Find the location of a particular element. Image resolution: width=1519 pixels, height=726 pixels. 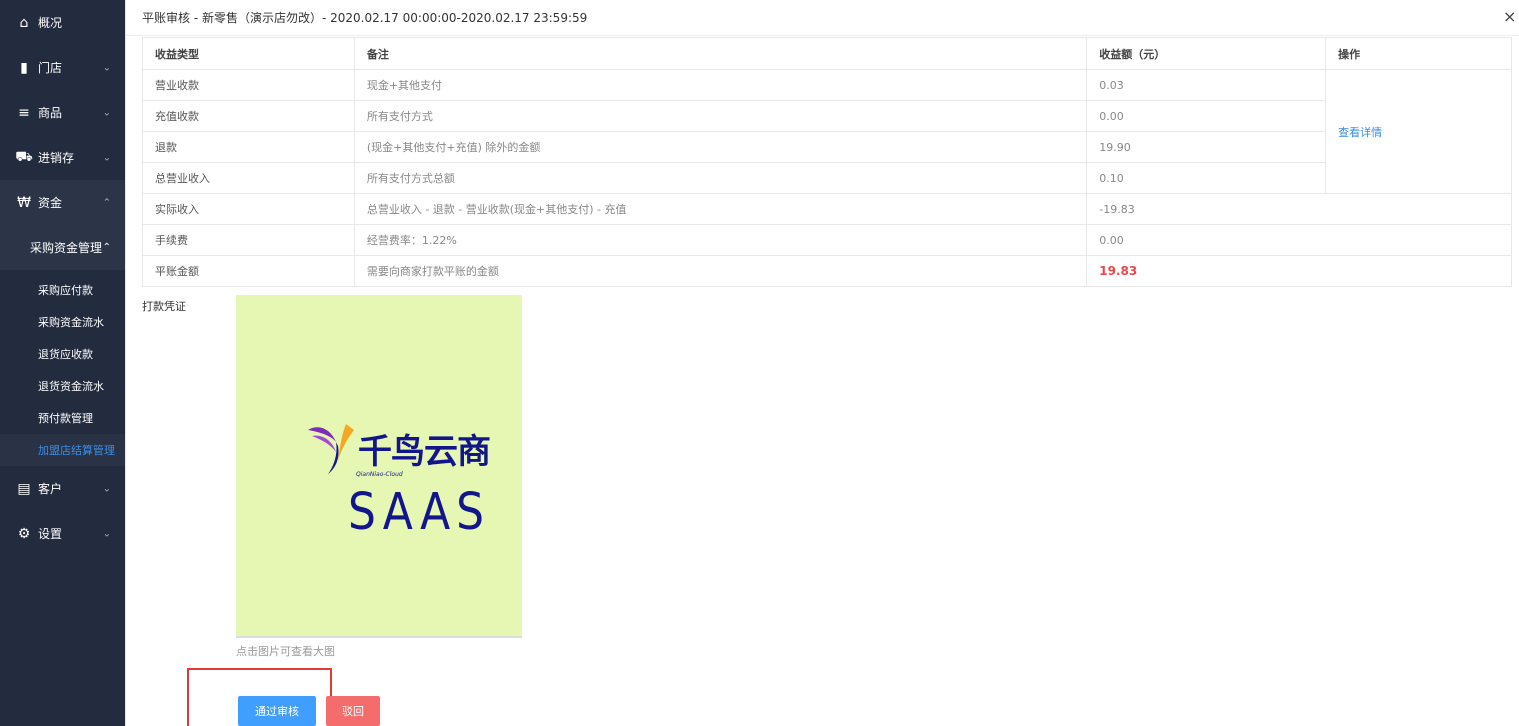

sidebar-item-label: 客户 is located at coordinates (50, 489).